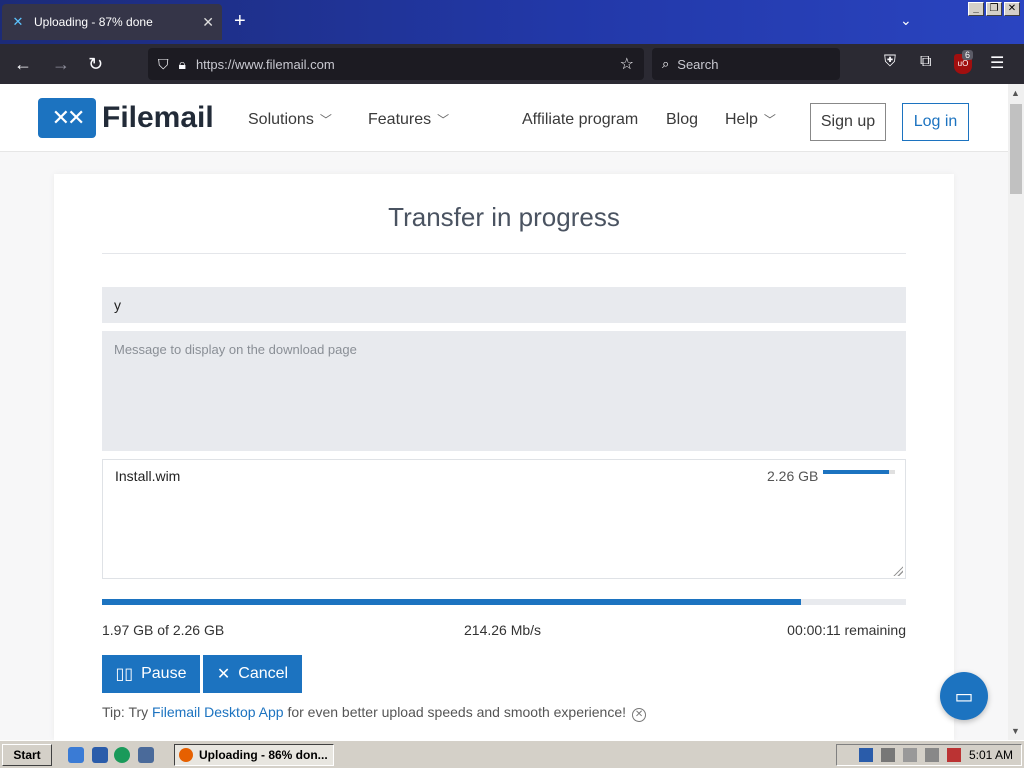 Image resolution: width=1024 pixels, height=768 pixels. What do you see at coordinates (512, 754) in the screenshot?
I see `windows-taskbar: Start Uploading - 86% don... 5:01 AM` at bounding box center [512, 754].